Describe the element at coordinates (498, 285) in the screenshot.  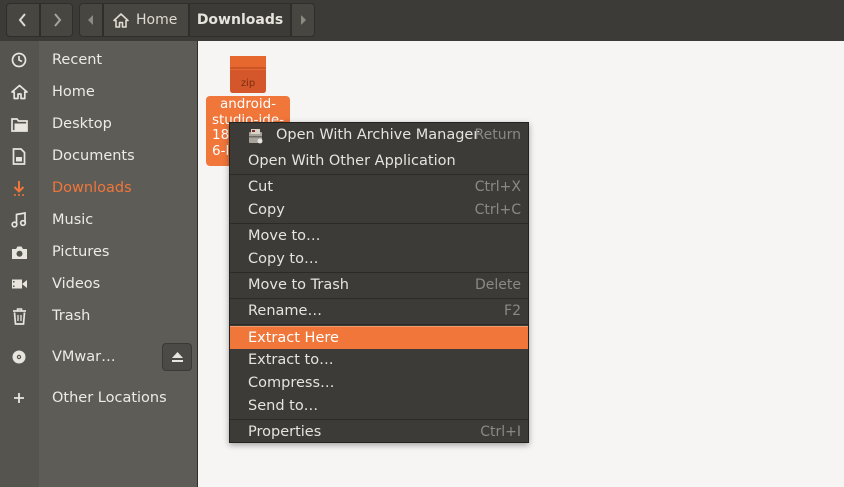
I see `menu-item-shortcut: Delete` at that location.